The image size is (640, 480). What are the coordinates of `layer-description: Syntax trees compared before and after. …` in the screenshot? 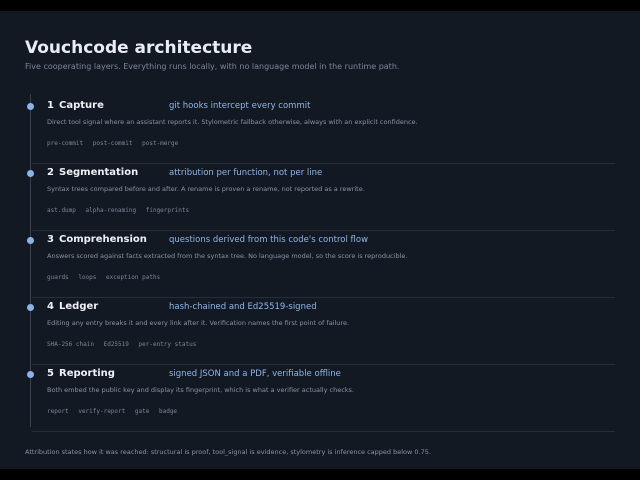 It's located at (206, 189).